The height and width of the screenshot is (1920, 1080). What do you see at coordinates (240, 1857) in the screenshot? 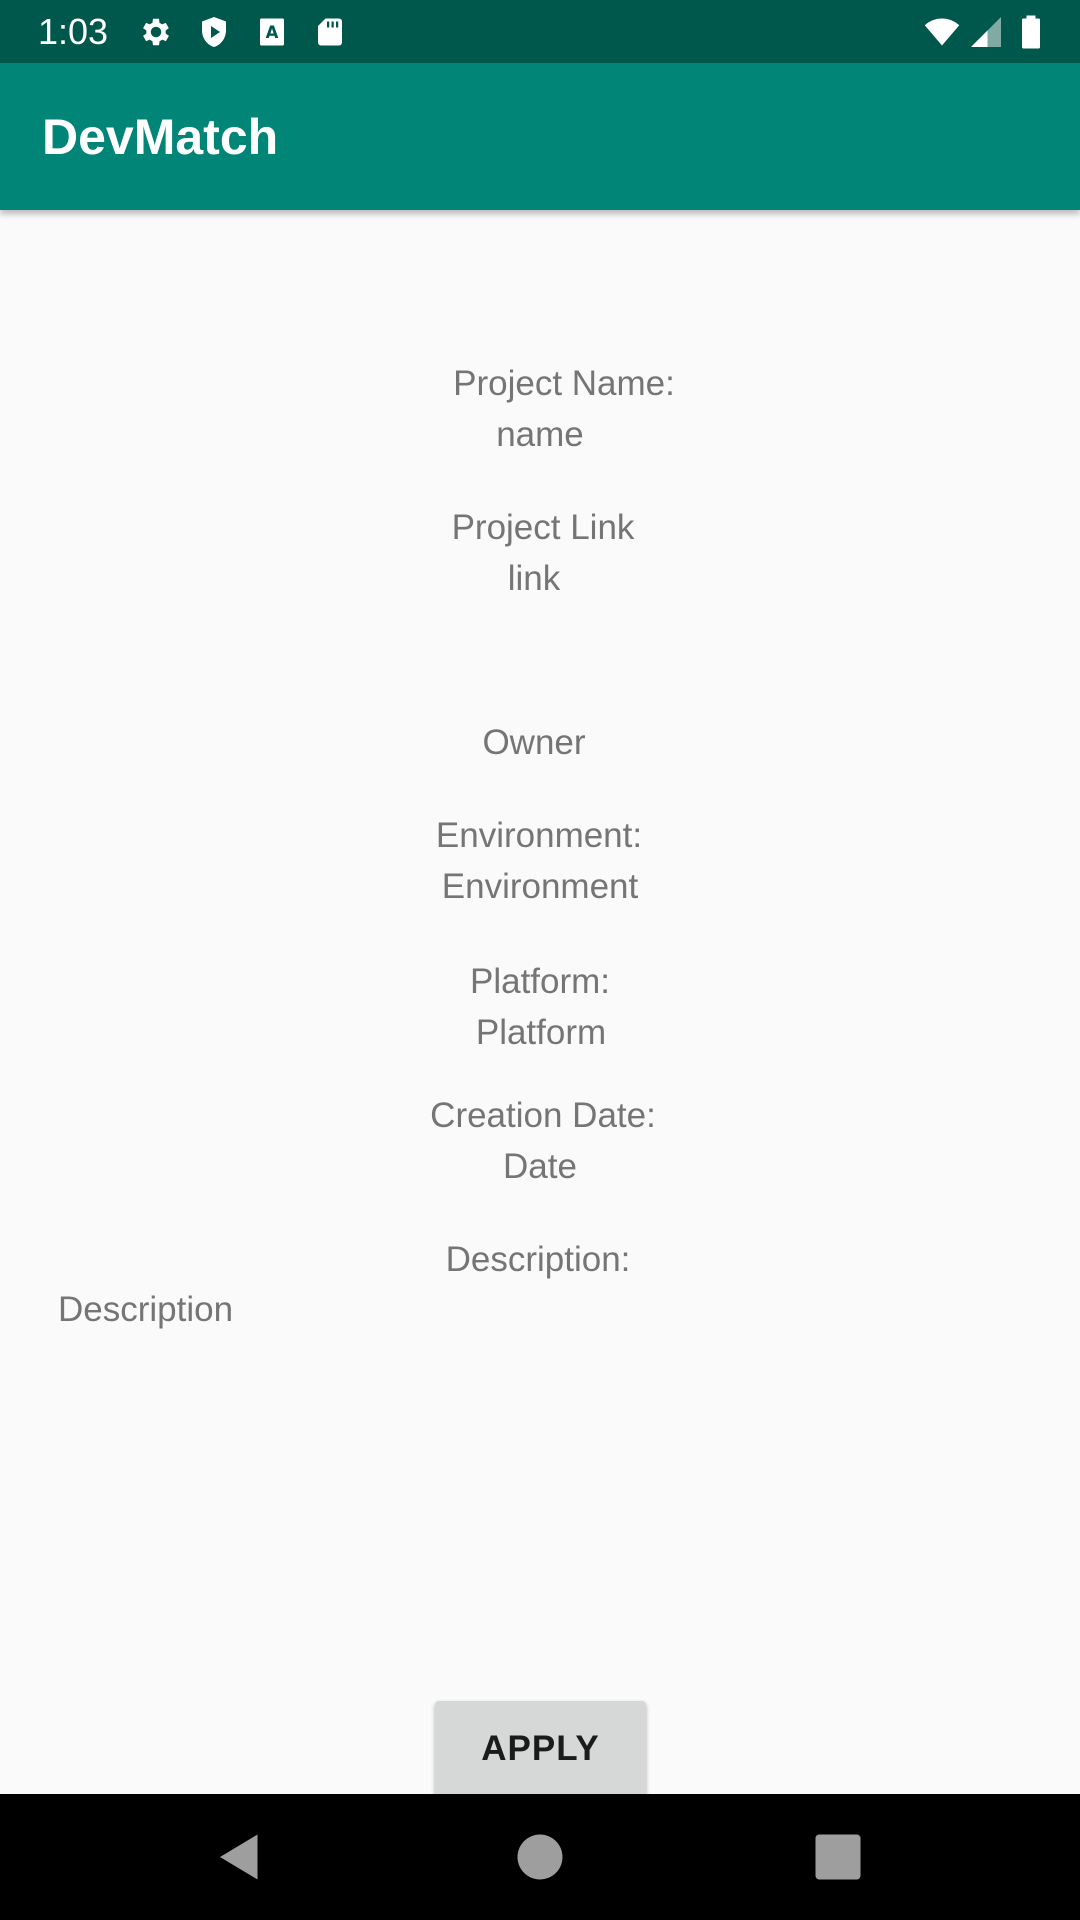
I see `back-icon` at bounding box center [240, 1857].